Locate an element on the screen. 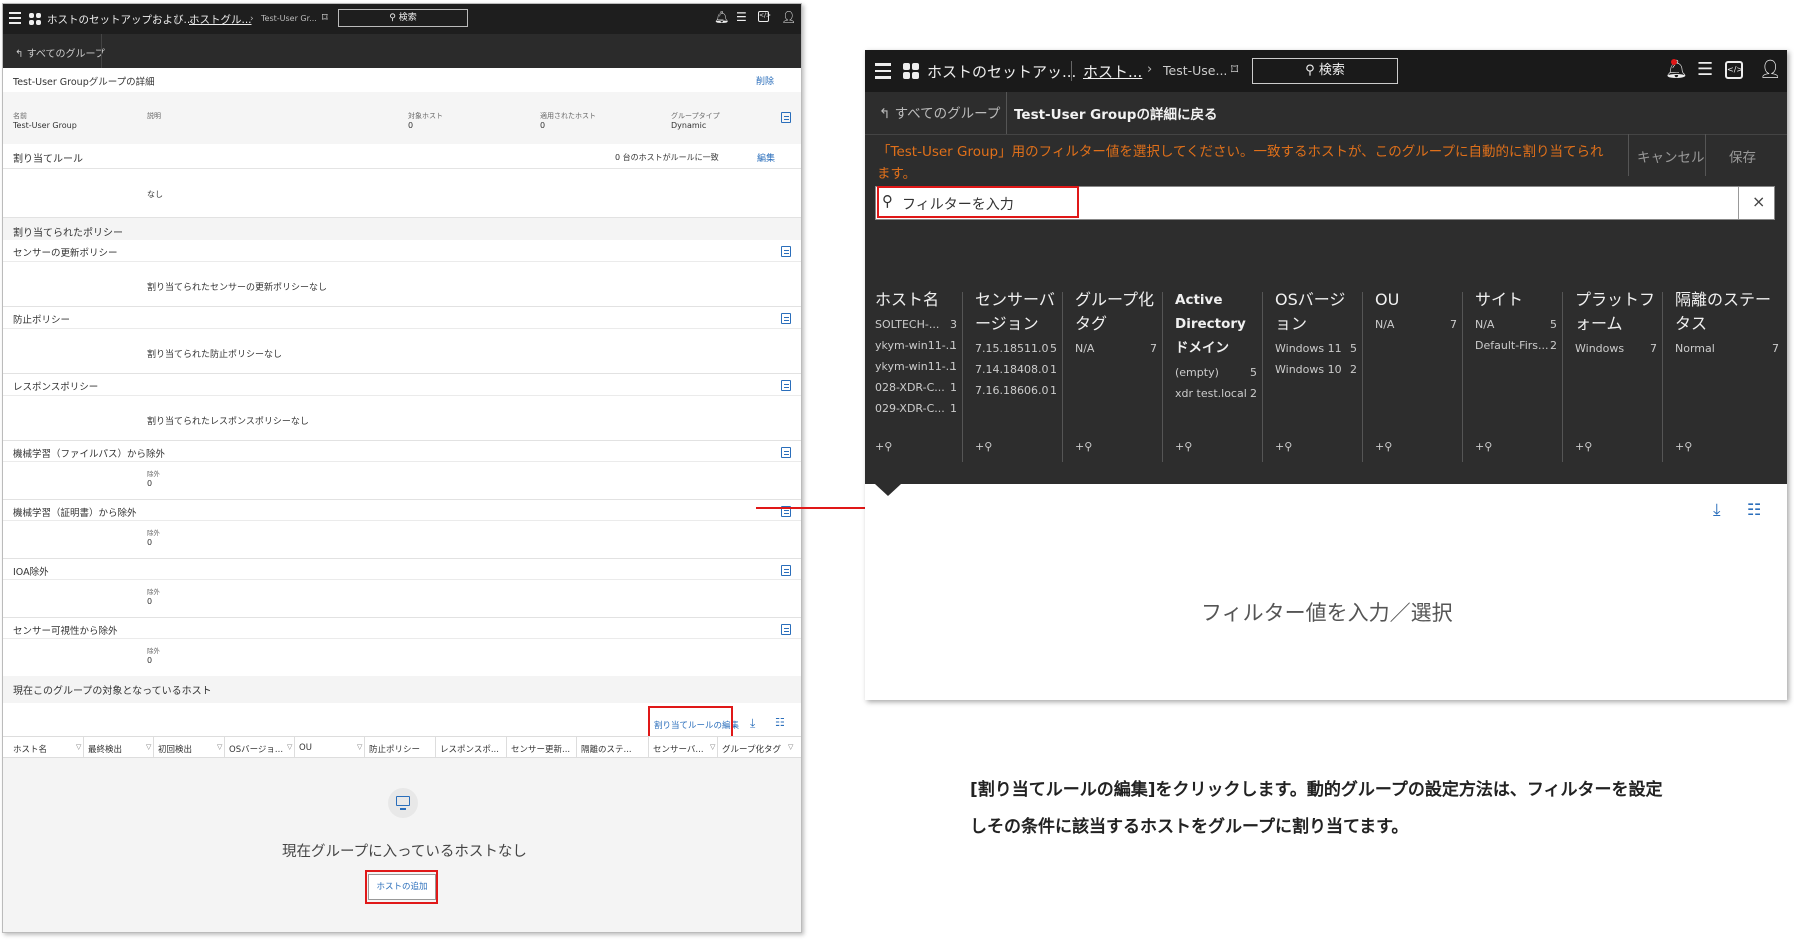 The image size is (1794, 940). filter-value: Windows is located at coordinates (1599, 348).